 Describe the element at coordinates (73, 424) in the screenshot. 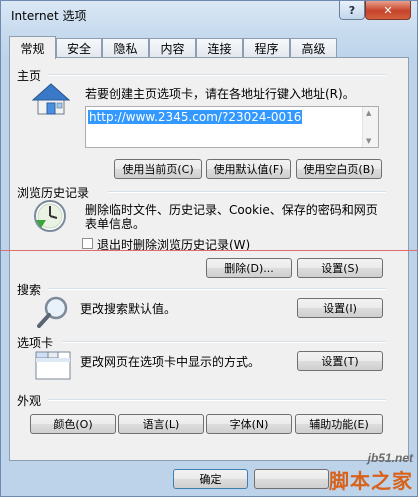

I see `colors-button: 颜色(O)` at that location.